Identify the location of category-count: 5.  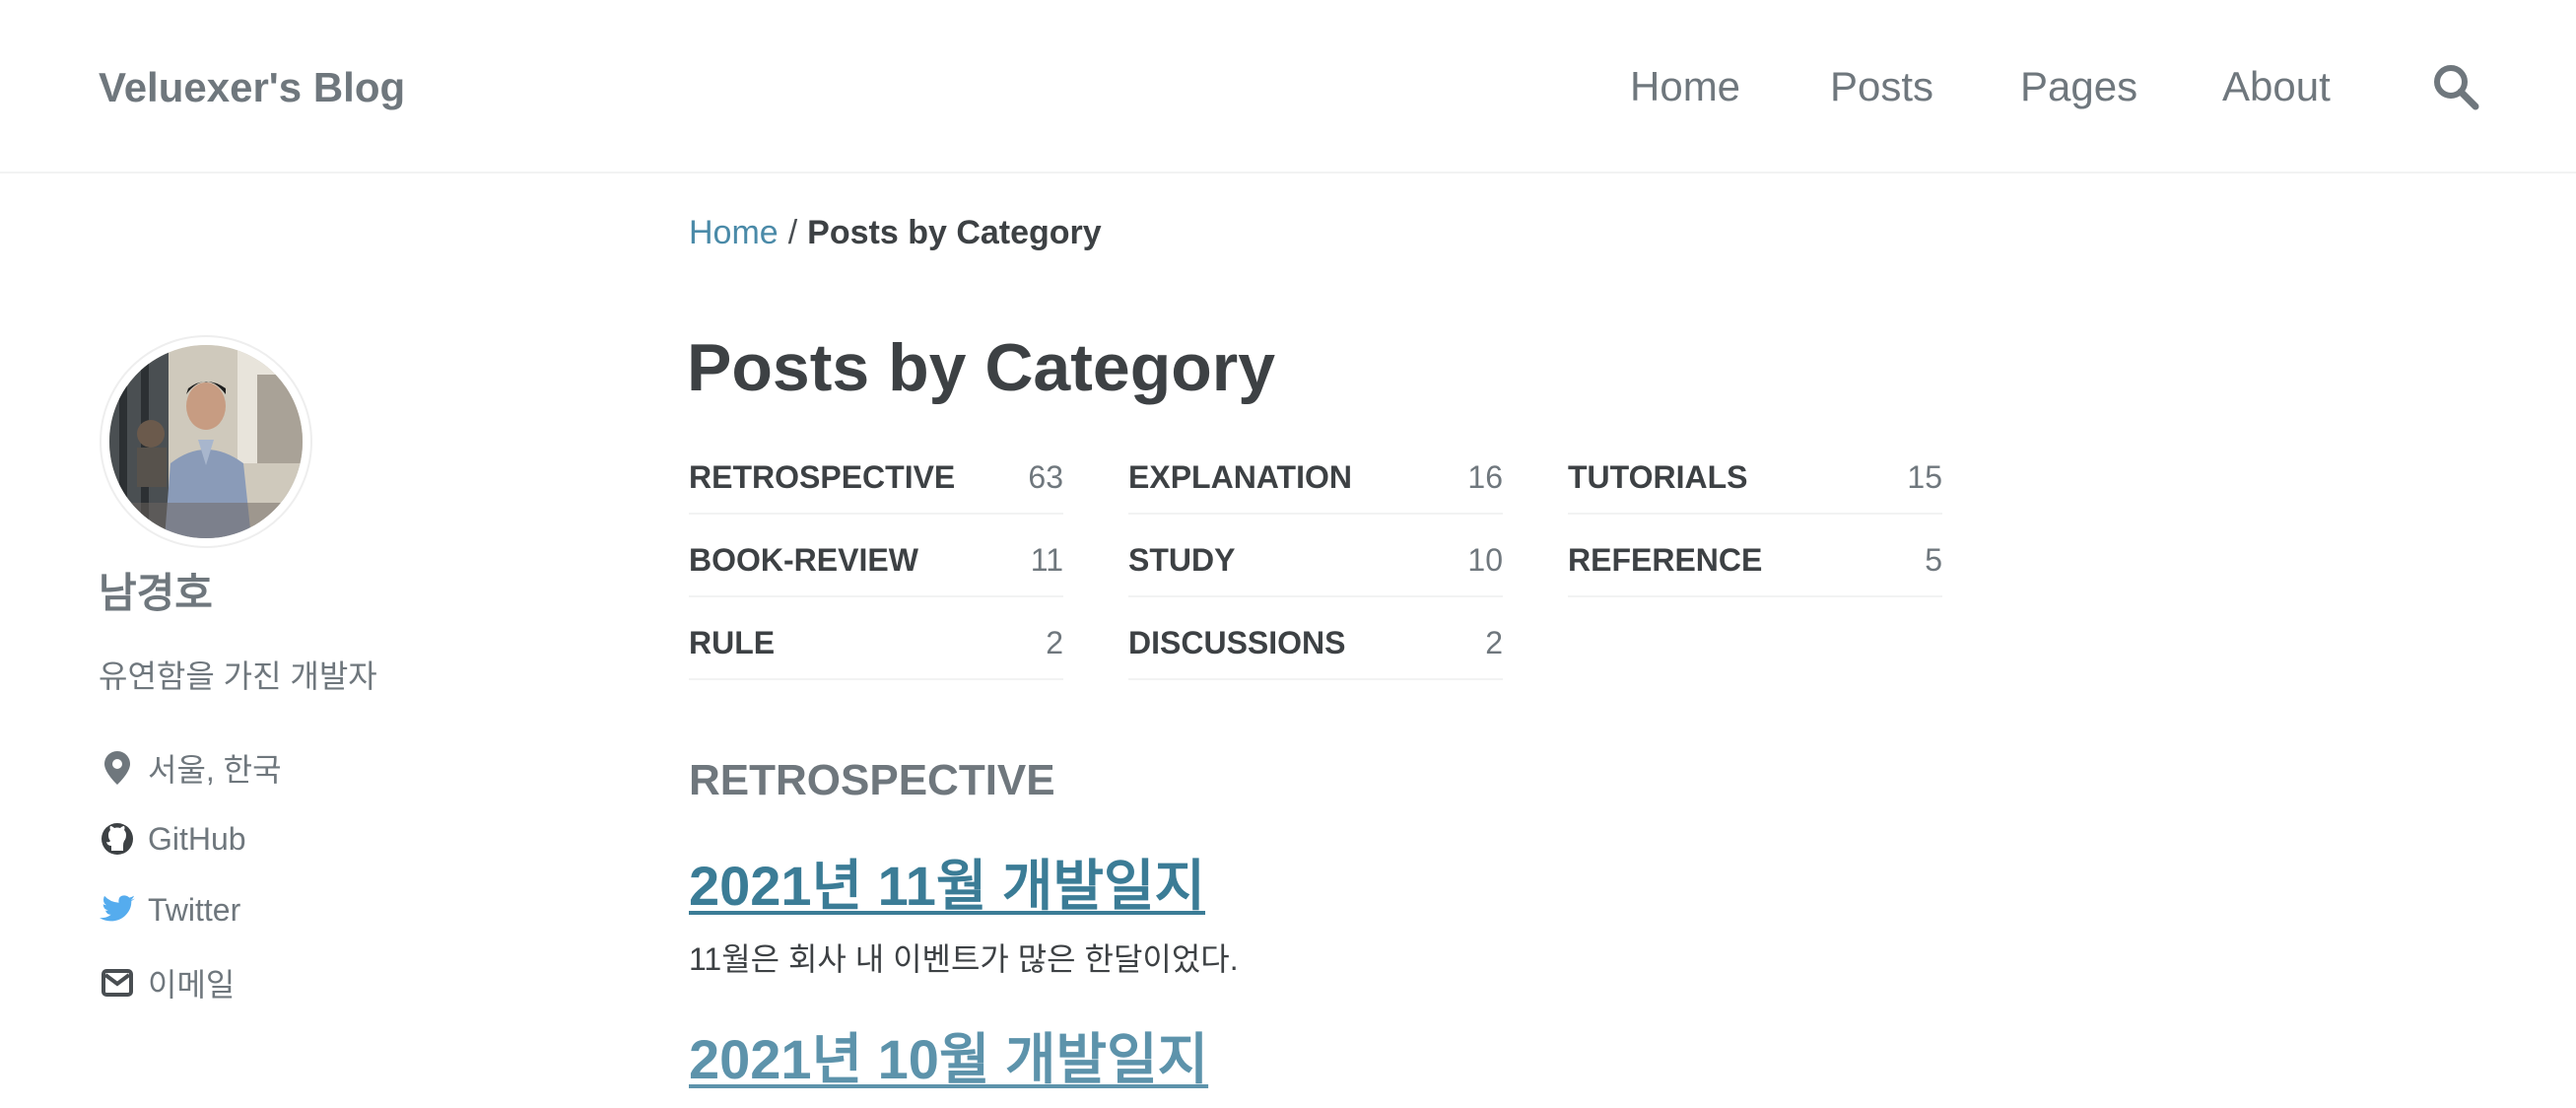
(1933, 560).